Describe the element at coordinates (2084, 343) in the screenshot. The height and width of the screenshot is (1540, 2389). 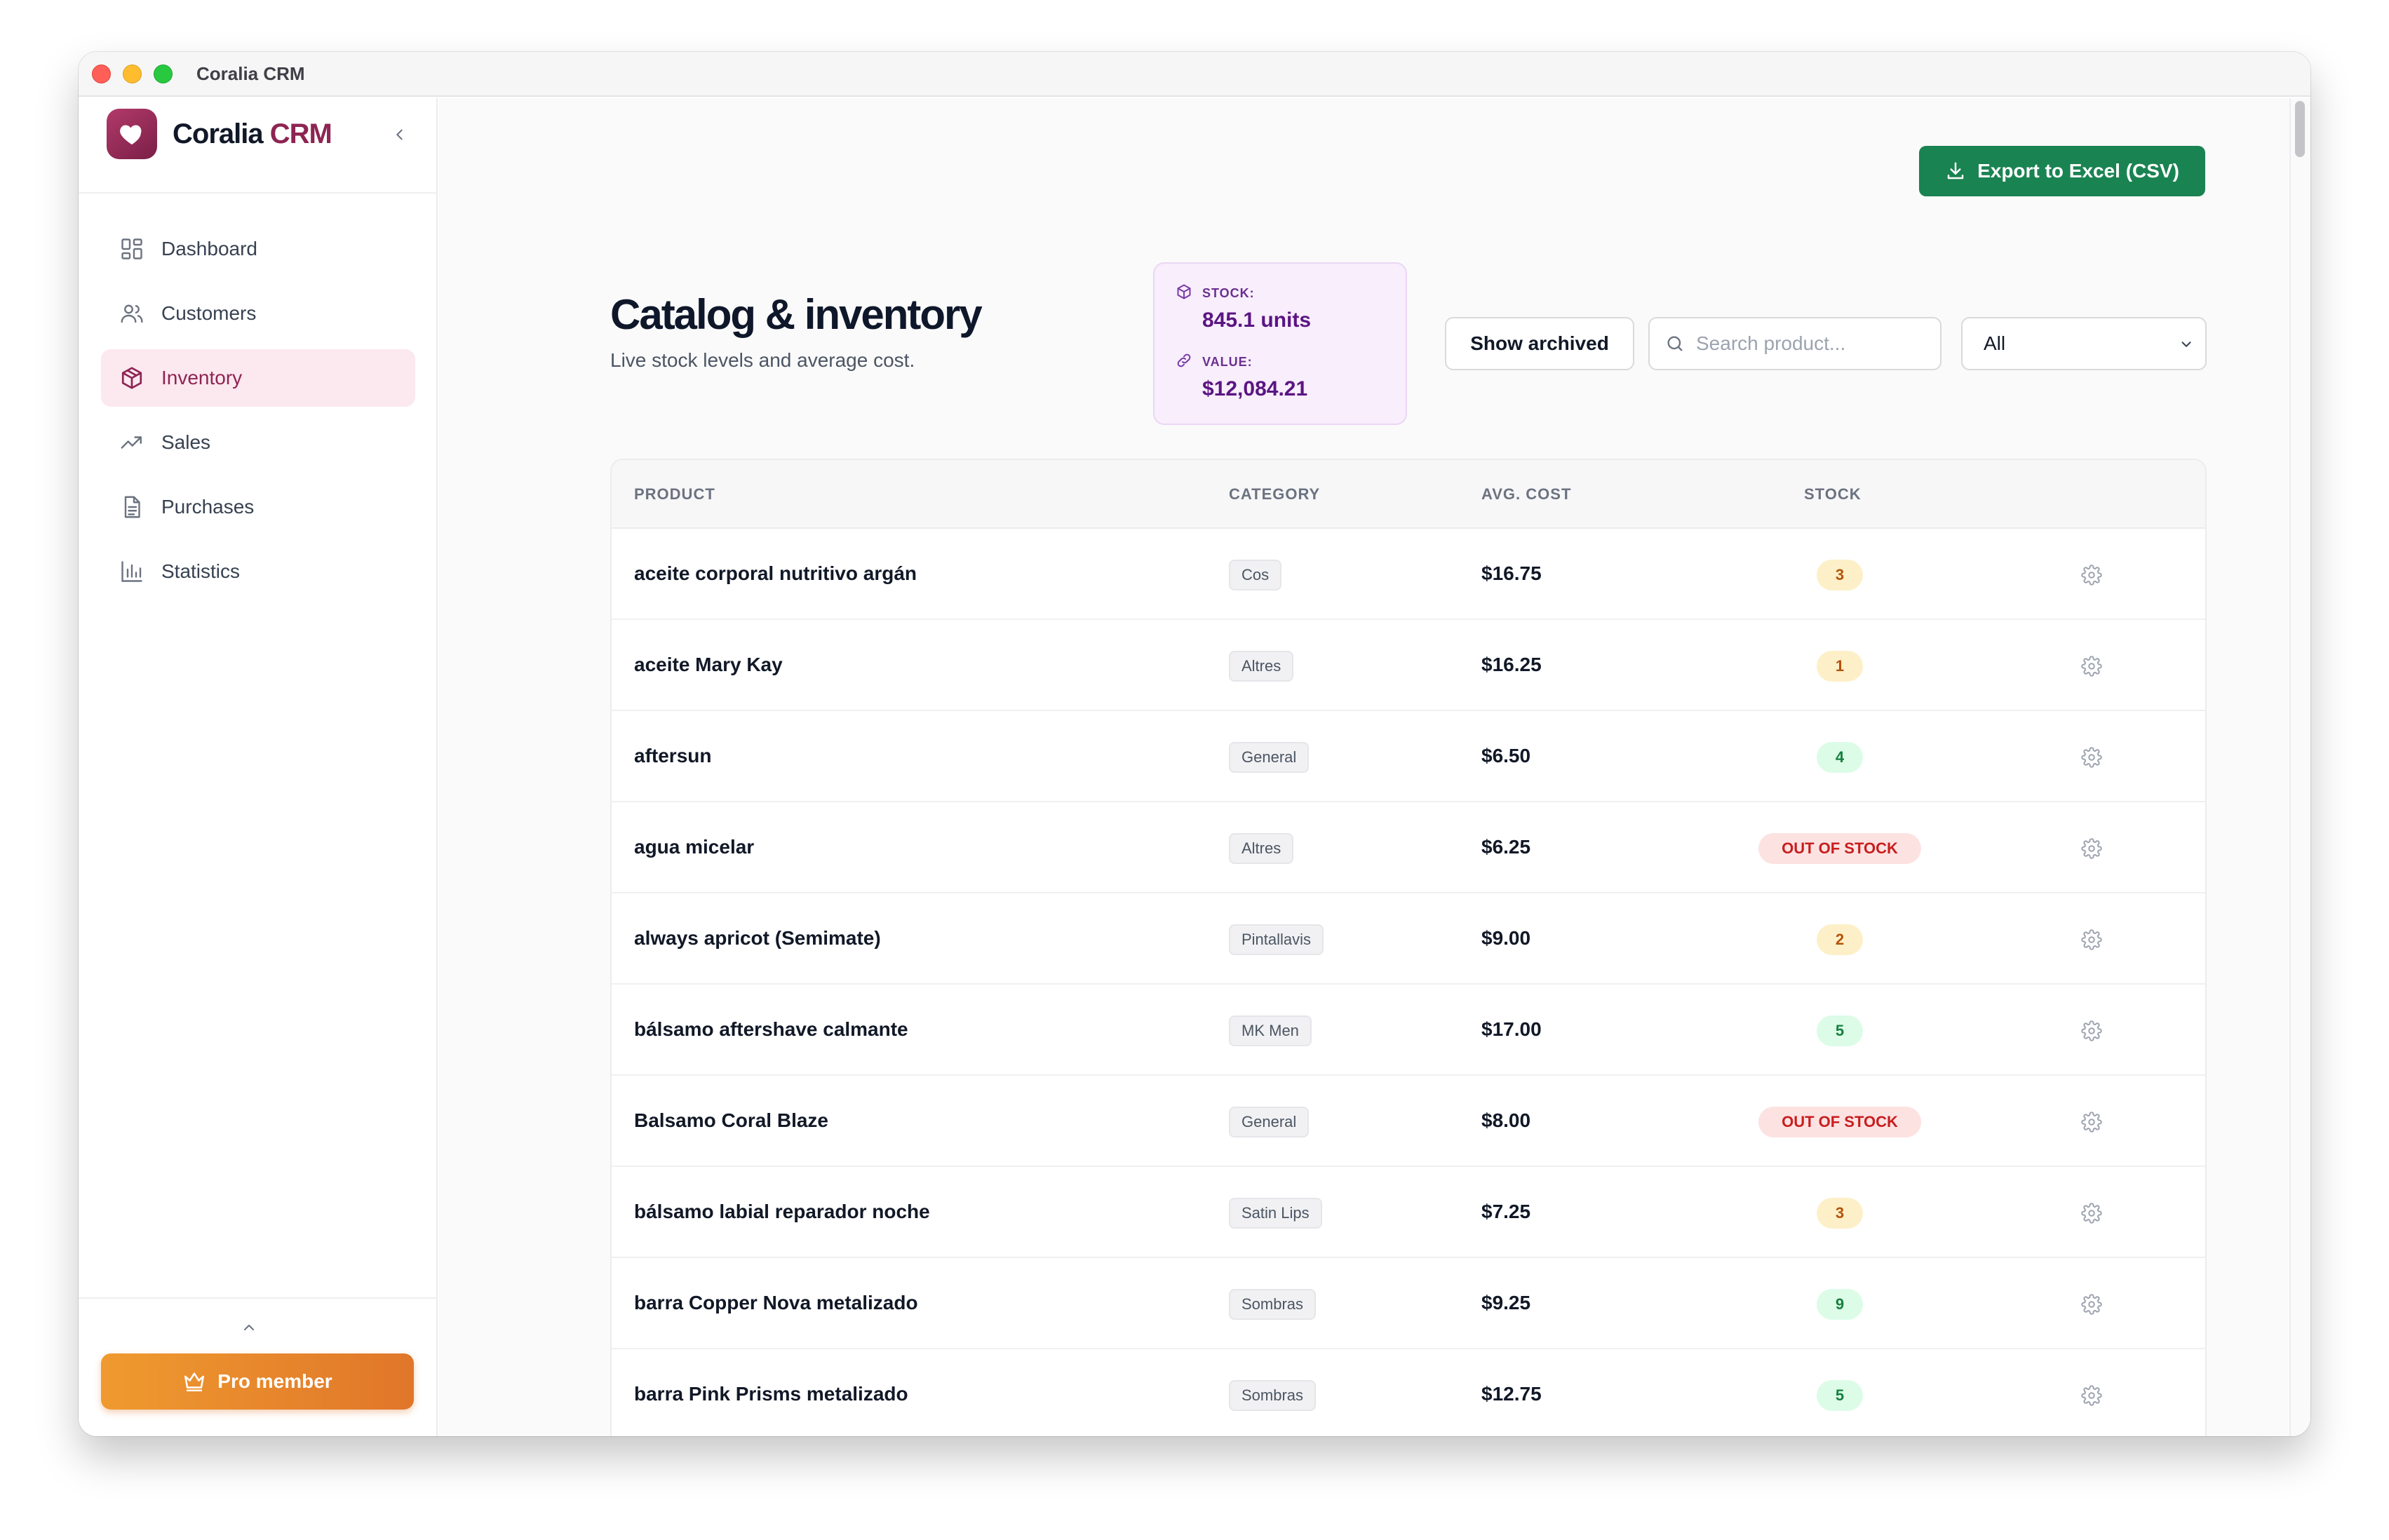
I see `category-filter-select: All` at that location.